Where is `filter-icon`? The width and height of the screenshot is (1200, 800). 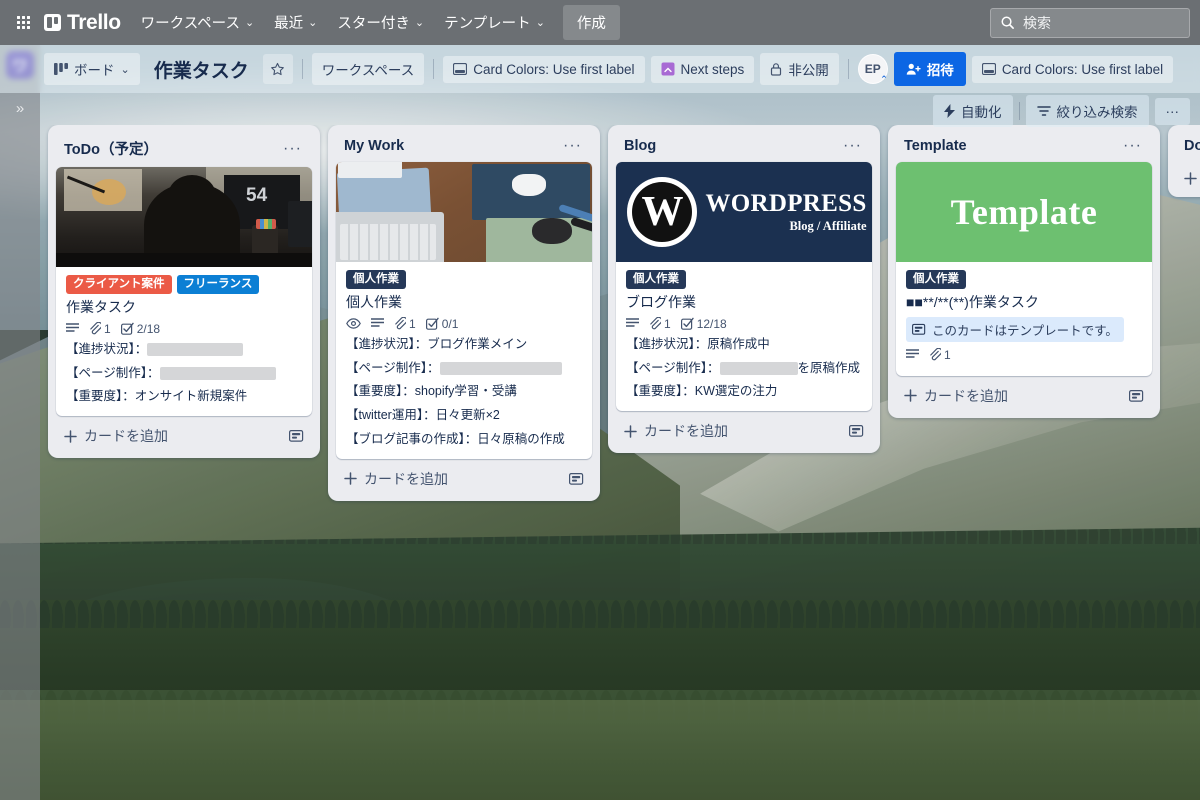
filter-icon is located at coordinates (1043, 111).